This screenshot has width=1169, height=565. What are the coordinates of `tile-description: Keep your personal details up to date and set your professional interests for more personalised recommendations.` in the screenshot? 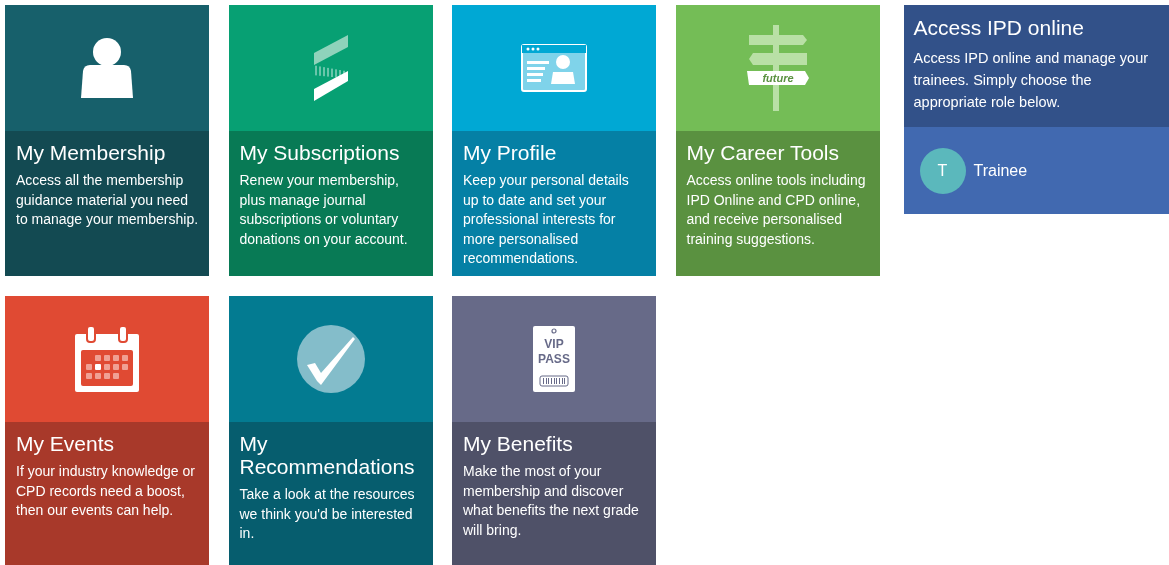 It's located at (546, 219).